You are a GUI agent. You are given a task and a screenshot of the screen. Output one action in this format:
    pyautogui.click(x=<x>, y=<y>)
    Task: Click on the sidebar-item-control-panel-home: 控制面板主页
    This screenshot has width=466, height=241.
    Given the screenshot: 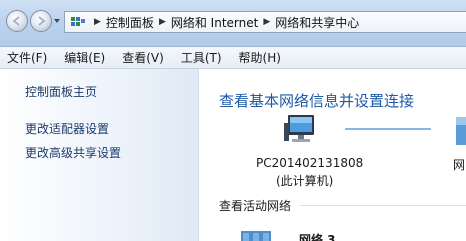 What is the action you would take?
    pyautogui.click(x=61, y=91)
    